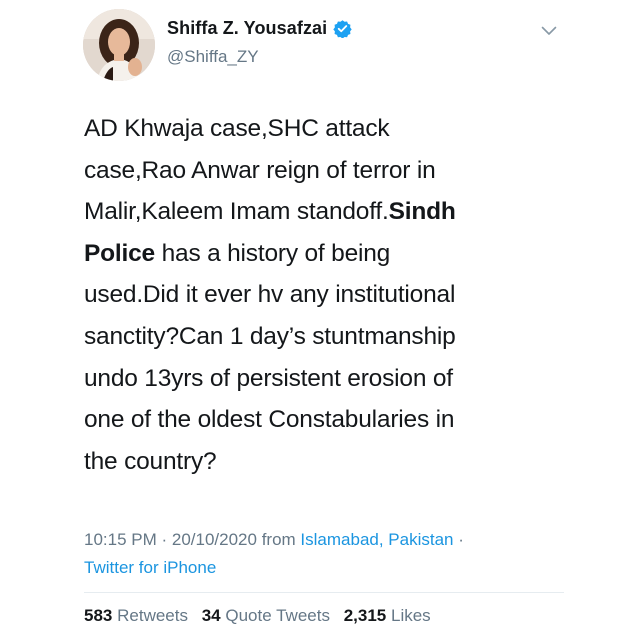 The image size is (640, 640). I want to click on tweet-text-line: sanctity?Can 1 day’s stuntmanship, so click(319, 337).